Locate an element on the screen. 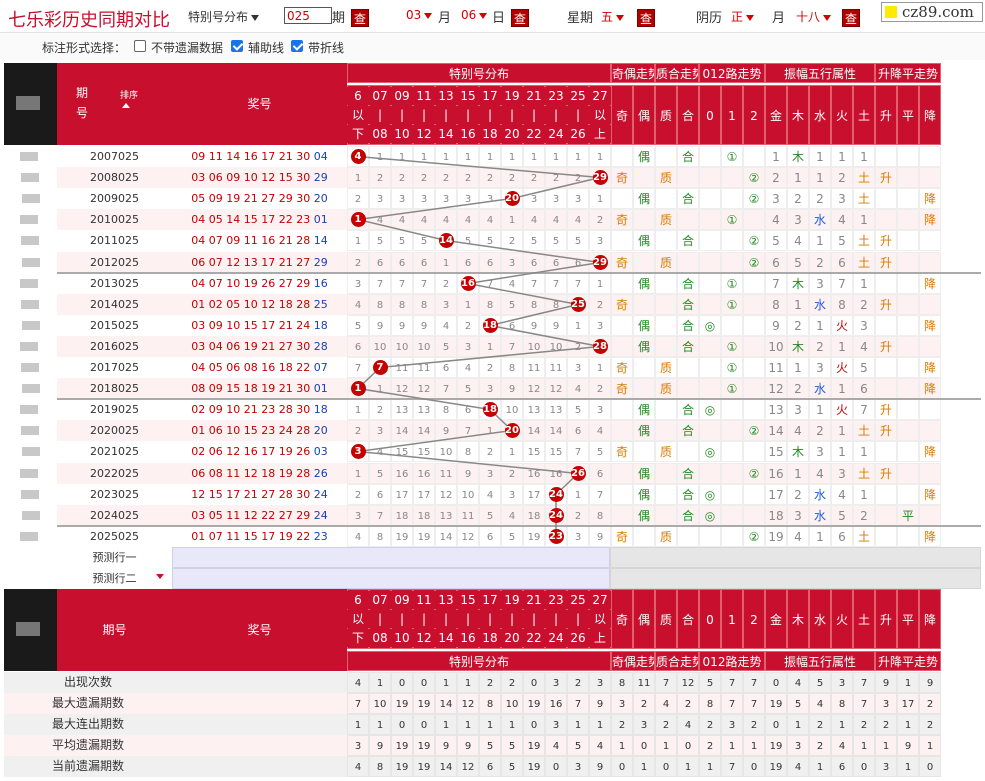 This screenshot has height=781, width=985. special-number-ball: 4 is located at coordinates (358, 156).